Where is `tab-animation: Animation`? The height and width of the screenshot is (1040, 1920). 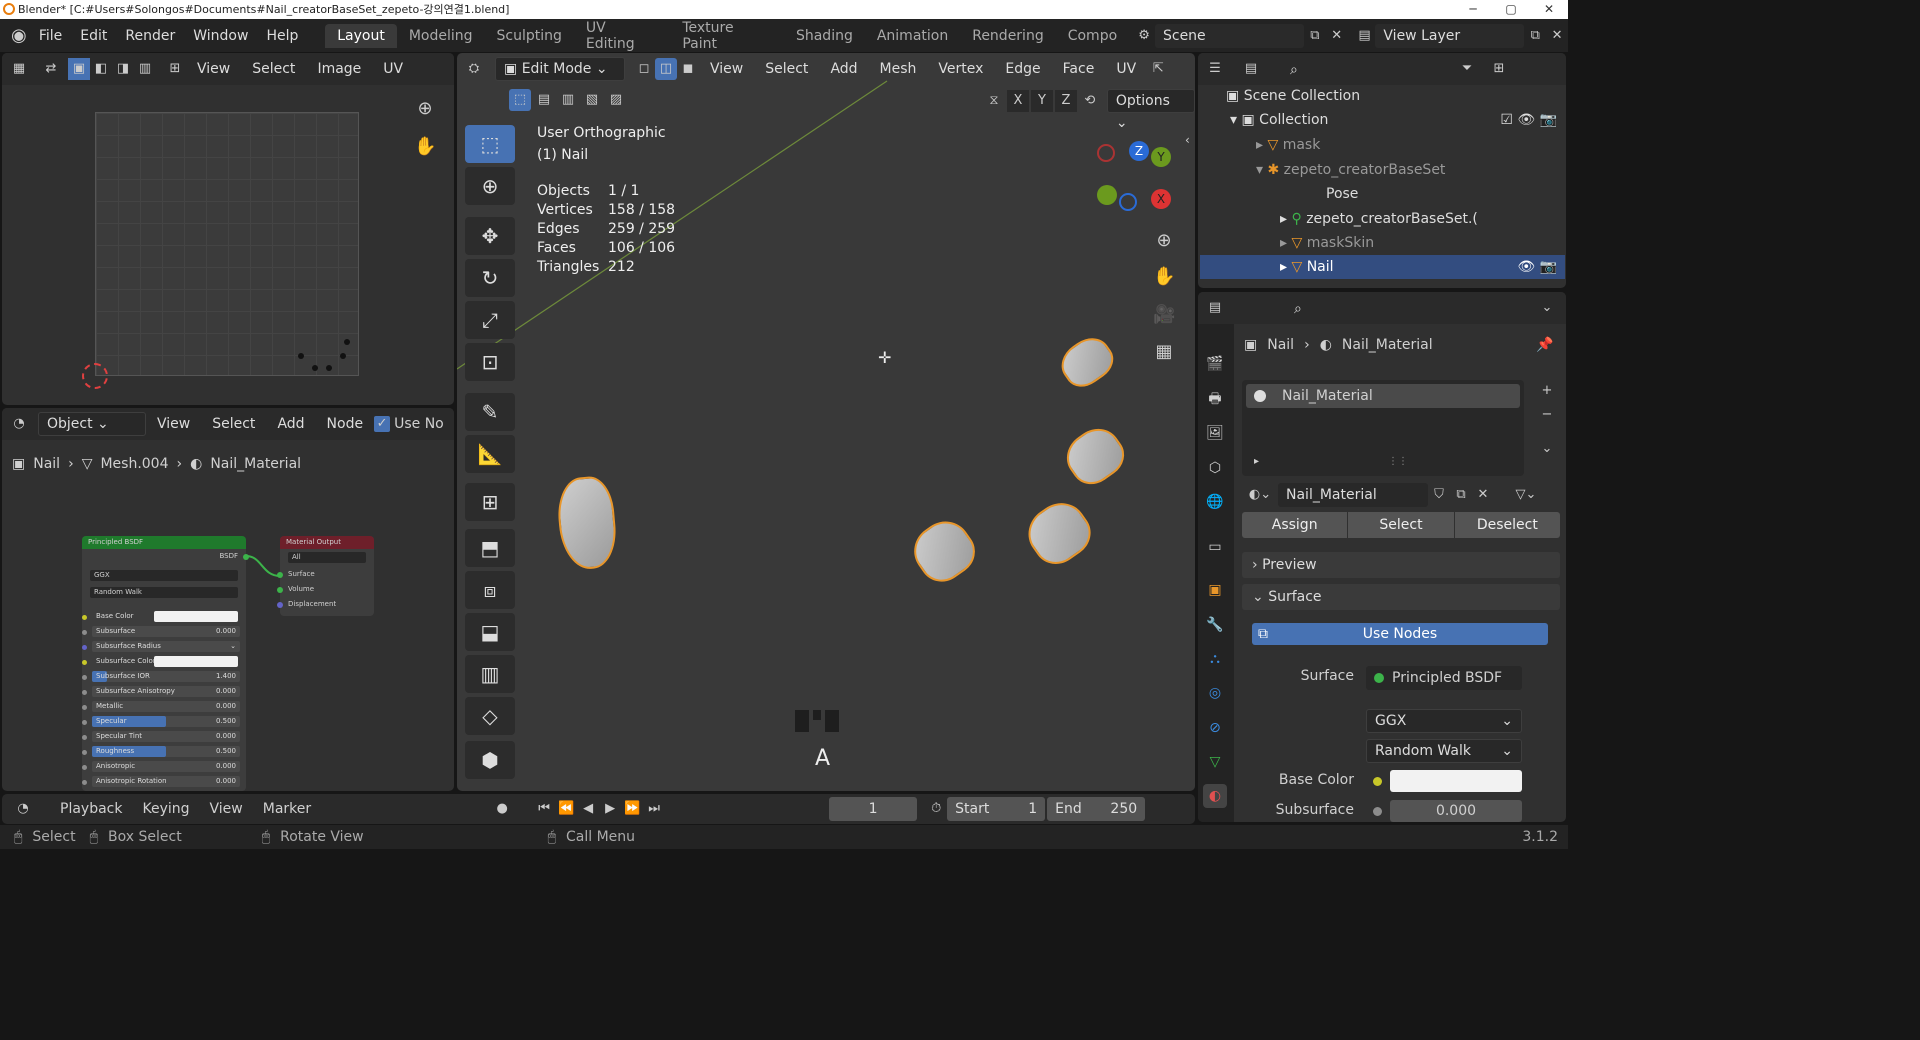 tab-animation: Animation is located at coordinates (912, 36).